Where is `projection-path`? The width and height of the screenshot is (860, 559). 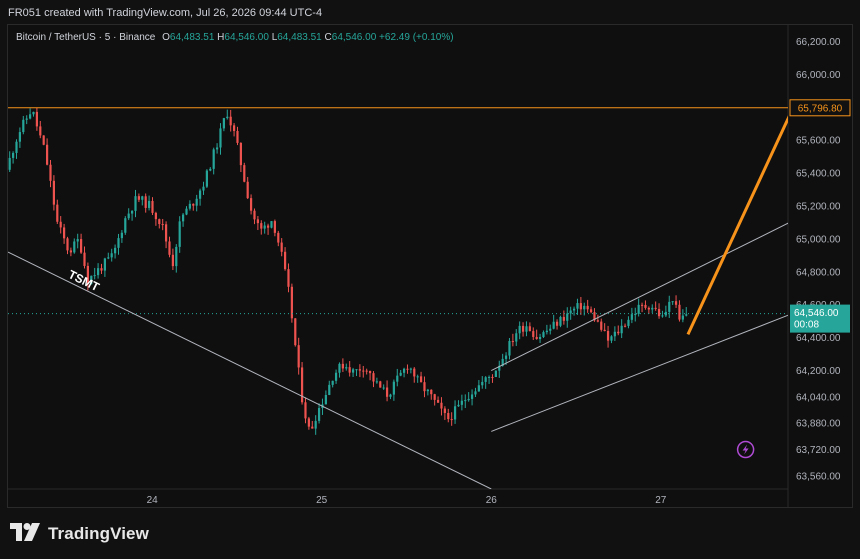 projection-path is located at coordinates (769, 256).